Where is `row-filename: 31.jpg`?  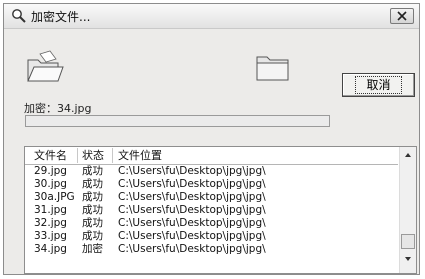
row-filename: 31.jpg is located at coordinates (50, 210).